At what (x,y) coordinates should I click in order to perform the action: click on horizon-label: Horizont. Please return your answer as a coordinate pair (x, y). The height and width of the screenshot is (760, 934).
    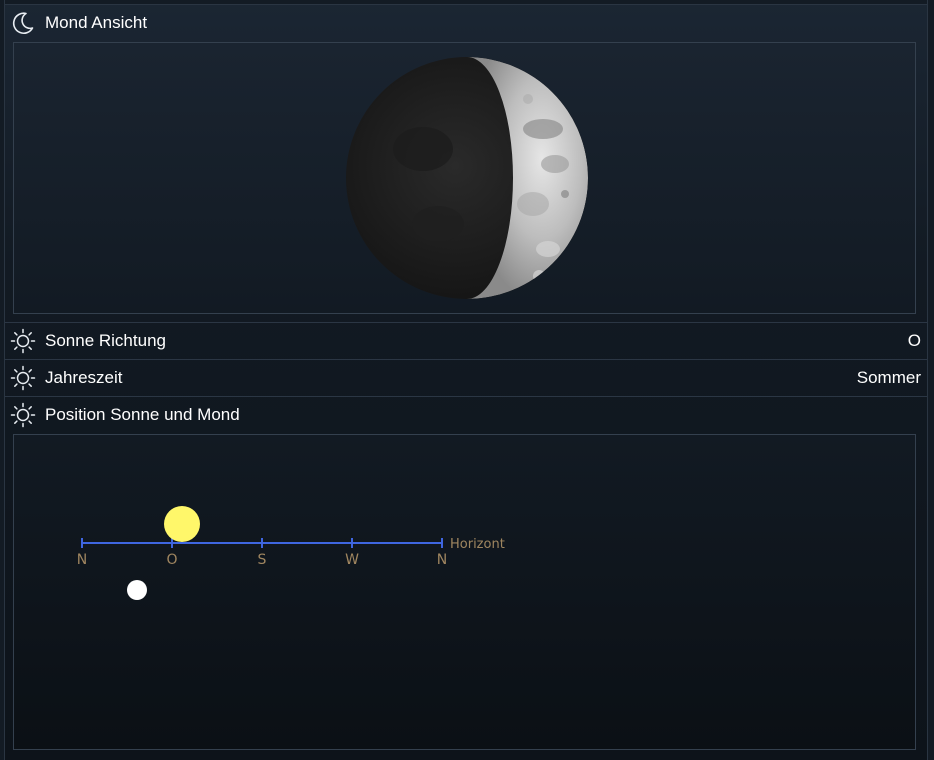
    Looking at the image, I should click on (477, 544).